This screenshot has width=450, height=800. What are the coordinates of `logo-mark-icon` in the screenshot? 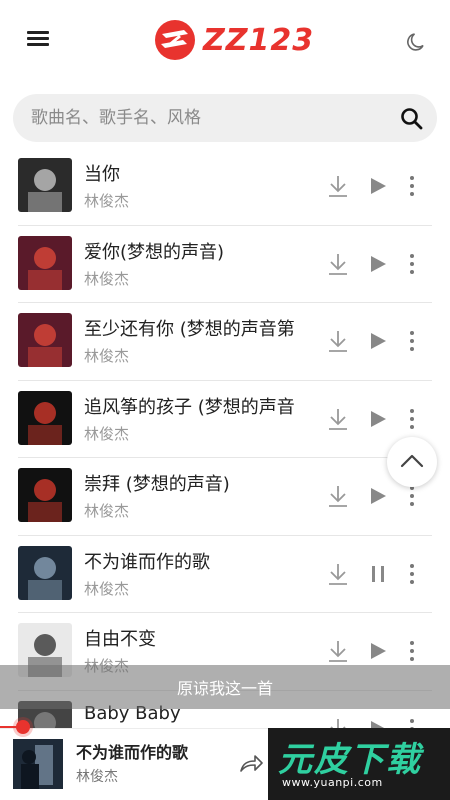 It's located at (175, 40).